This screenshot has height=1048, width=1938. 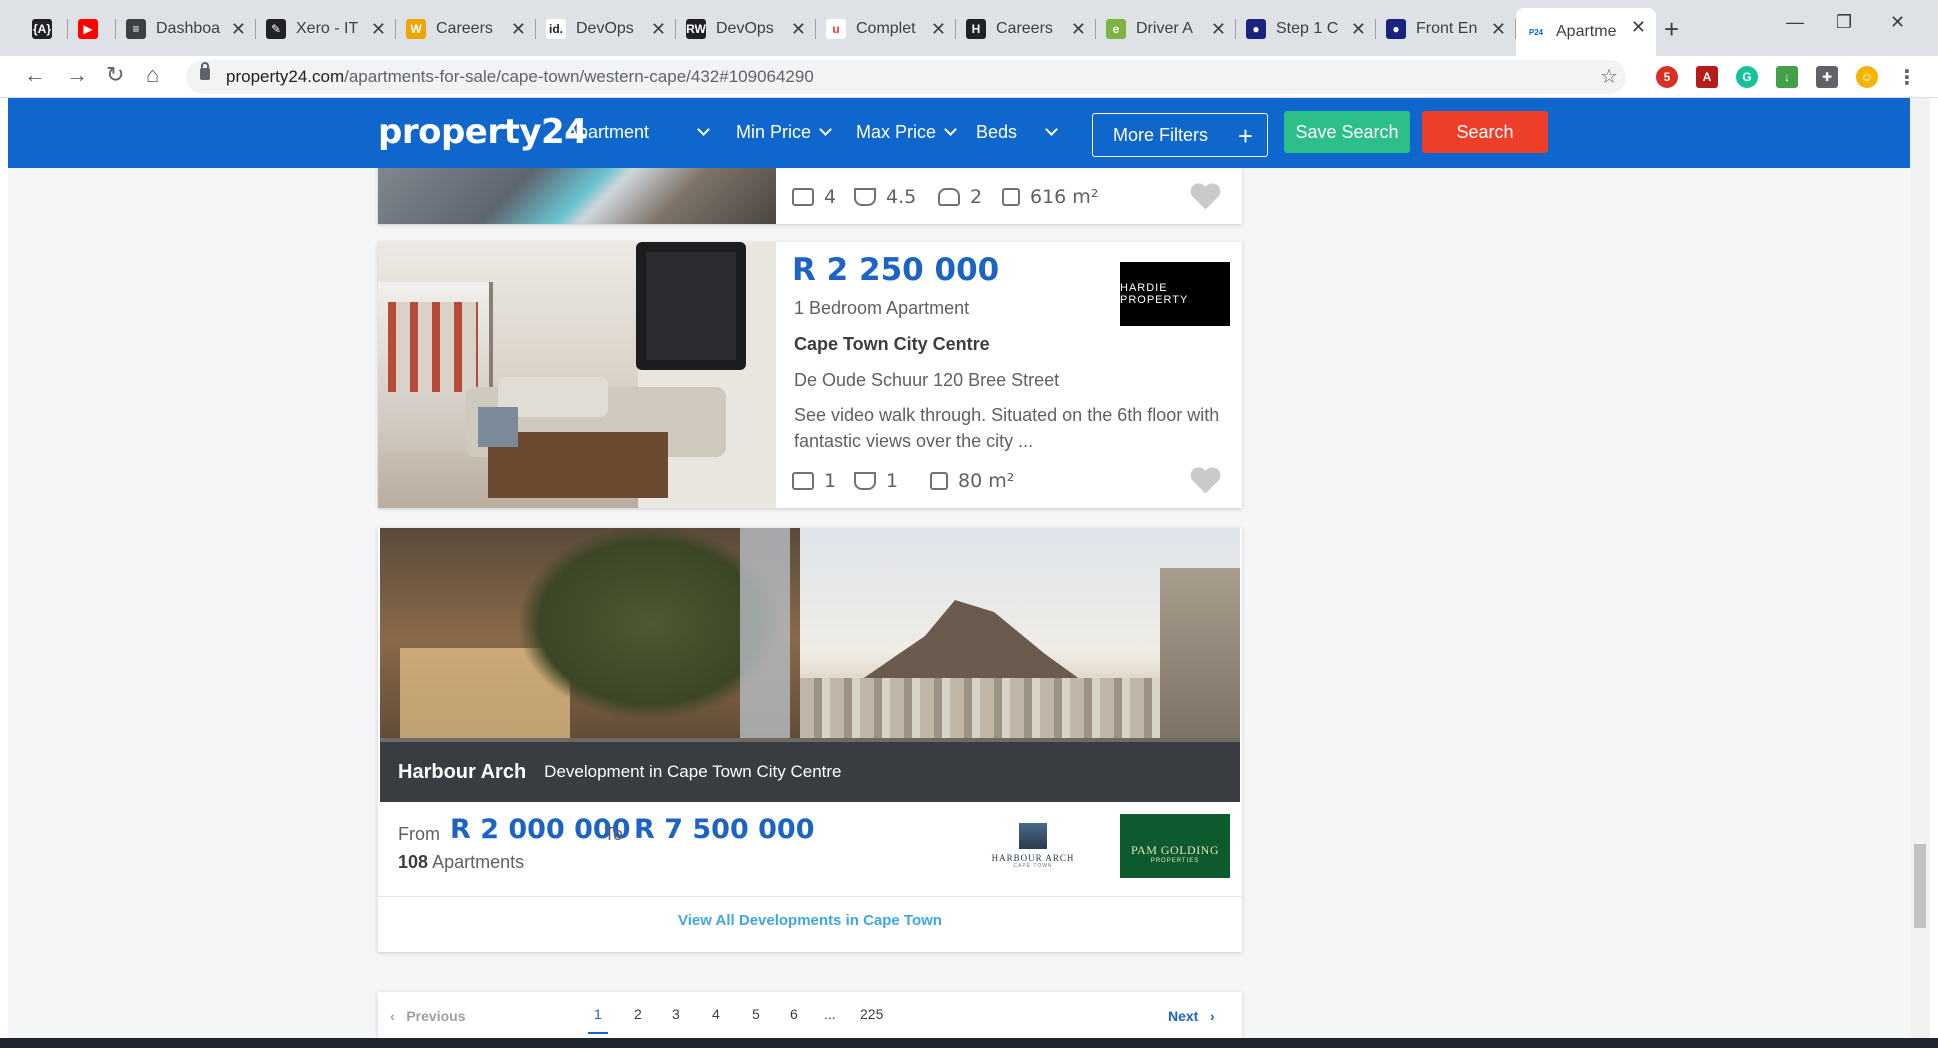 What do you see at coordinates (810, 920) in the screenshot?
I see `view-all-developments-link: View All Developments in Cape Town` at bounding box center [810, 920].